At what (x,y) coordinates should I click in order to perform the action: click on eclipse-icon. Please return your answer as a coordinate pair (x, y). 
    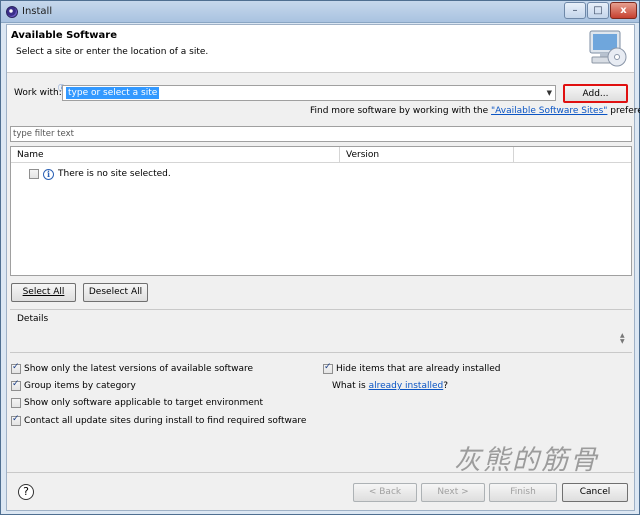
    Looking at the image, I should click on (12, 12).